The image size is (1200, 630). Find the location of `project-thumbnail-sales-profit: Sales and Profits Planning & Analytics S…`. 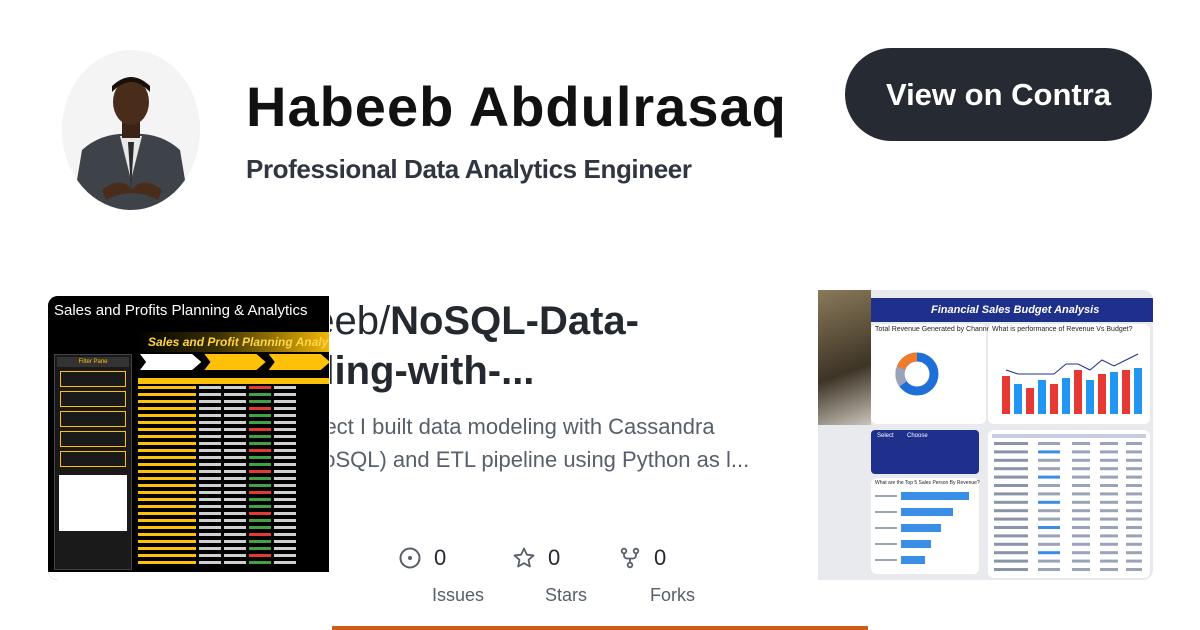

project-thumbnail-sales-profit: Sales and Profits Planning & Analytics S… is located at coordinates (188, 438).